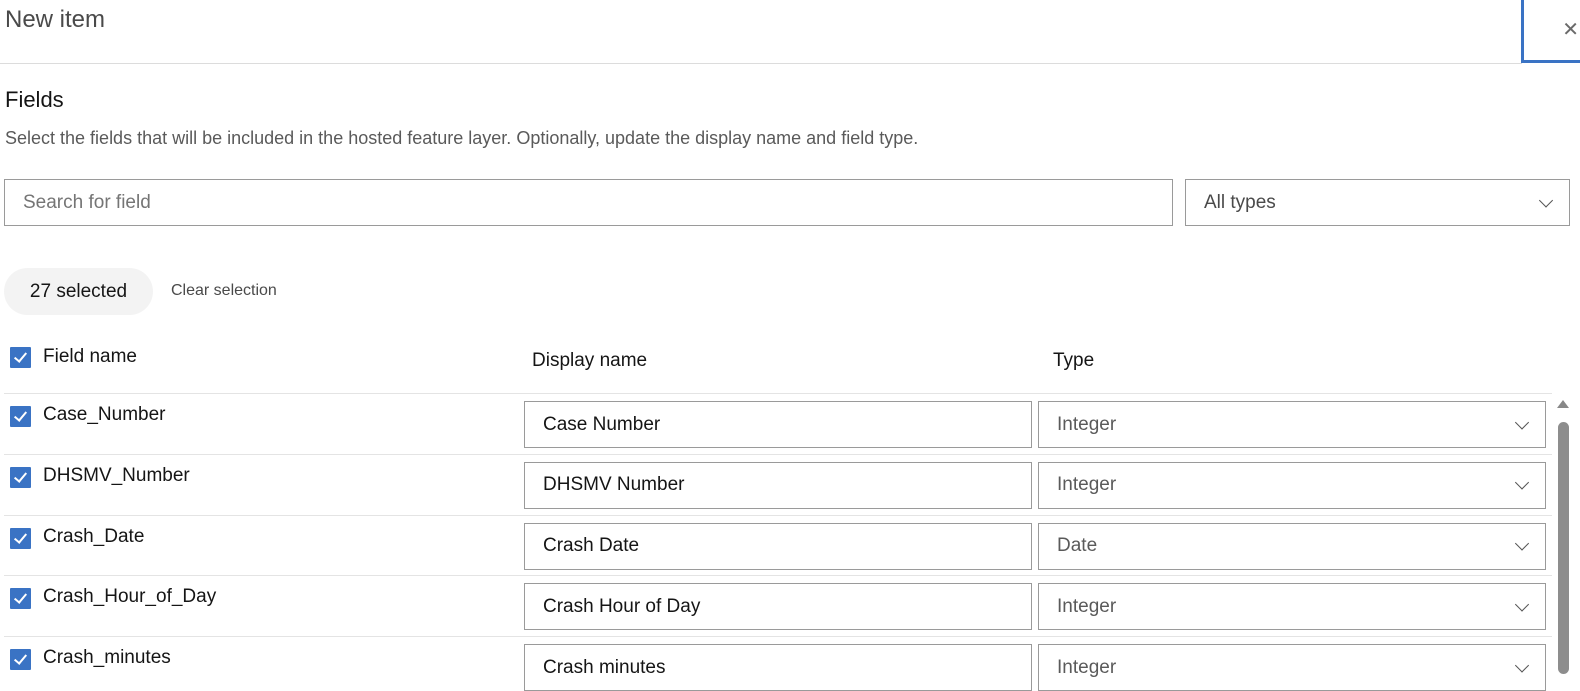 The width and height of the screenshot is (1580, 691). I want to click on display-name-input: Crash Date, so click(778, 546).